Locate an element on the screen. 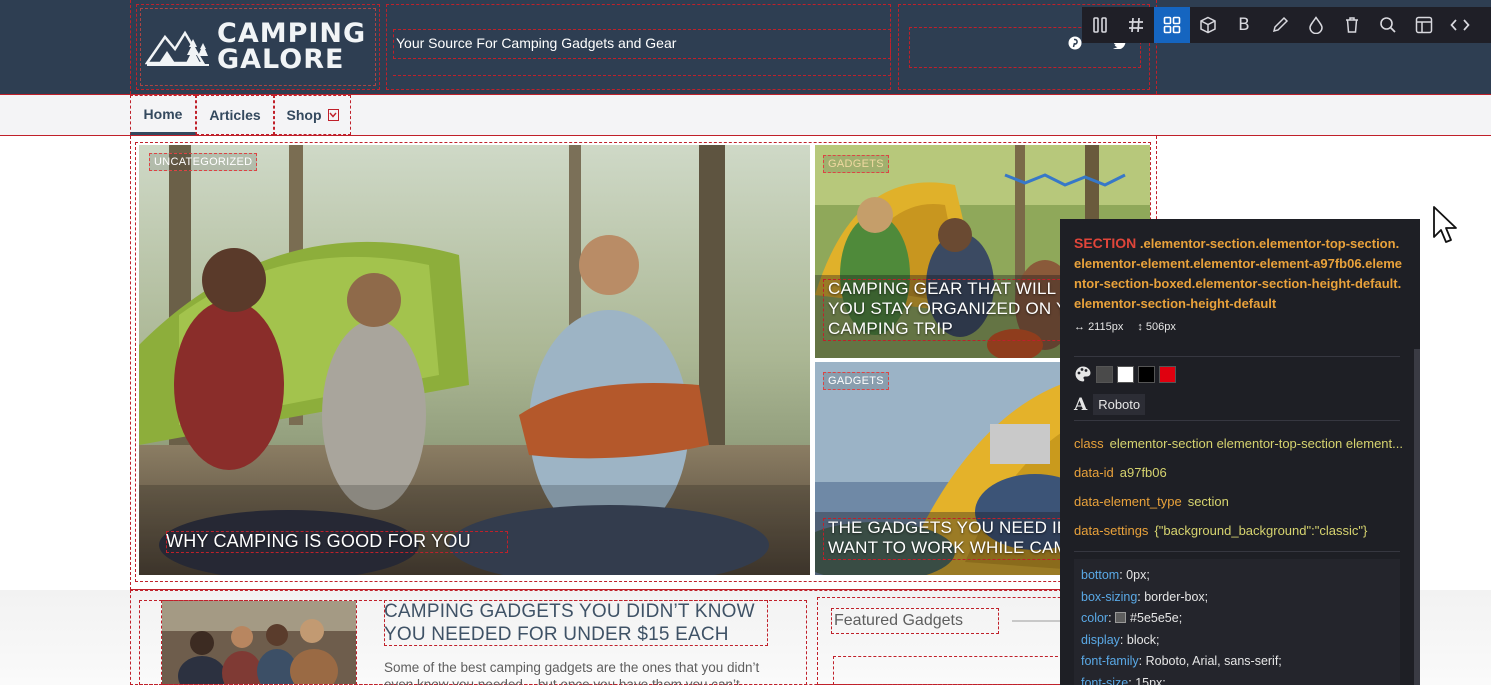 Image resolution: width=1491 pixels, height=685 pixels. category-badge: UNCATEGORIZED is located at coordinates (203, 162).